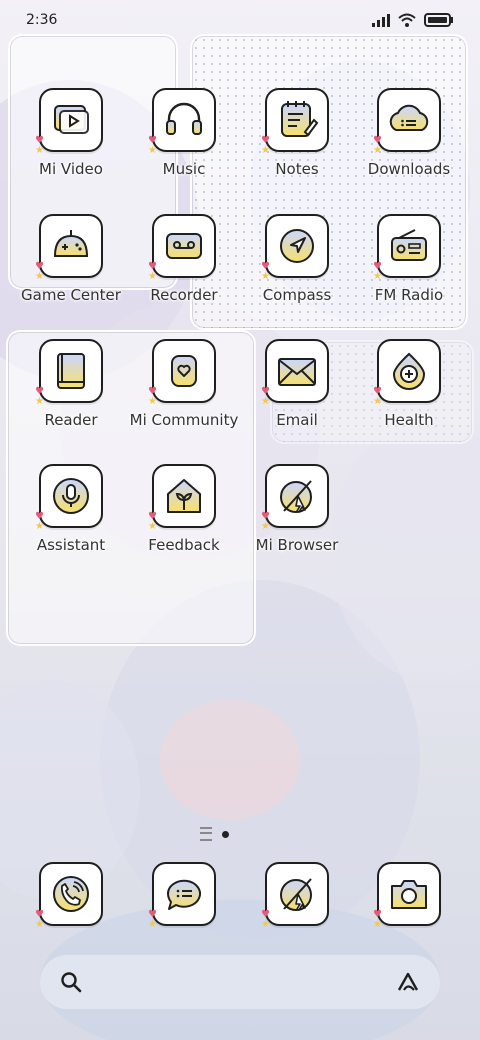 The height and width of the screenshot is (1040, 480). I want to click on app-label: Mi Video, so click(71, 169).